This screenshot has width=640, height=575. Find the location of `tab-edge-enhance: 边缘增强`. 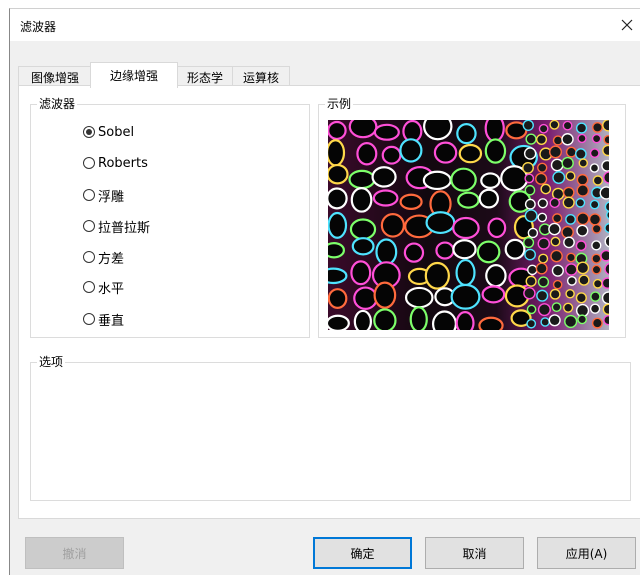

tab-edge-enhance: 边缘增强 is located at coordinates (134, 75).